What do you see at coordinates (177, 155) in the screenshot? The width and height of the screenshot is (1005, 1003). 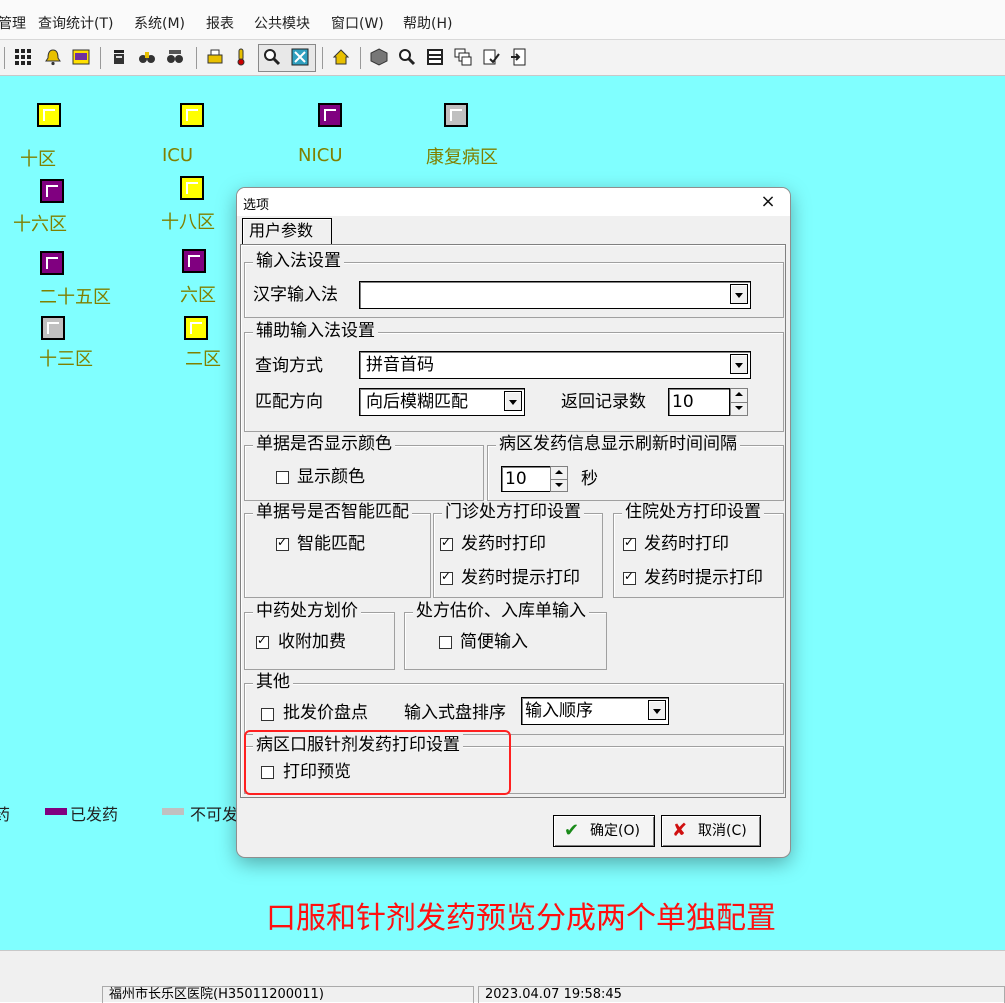 I see `ward-label: ICU` at bounding box center [177, 155].